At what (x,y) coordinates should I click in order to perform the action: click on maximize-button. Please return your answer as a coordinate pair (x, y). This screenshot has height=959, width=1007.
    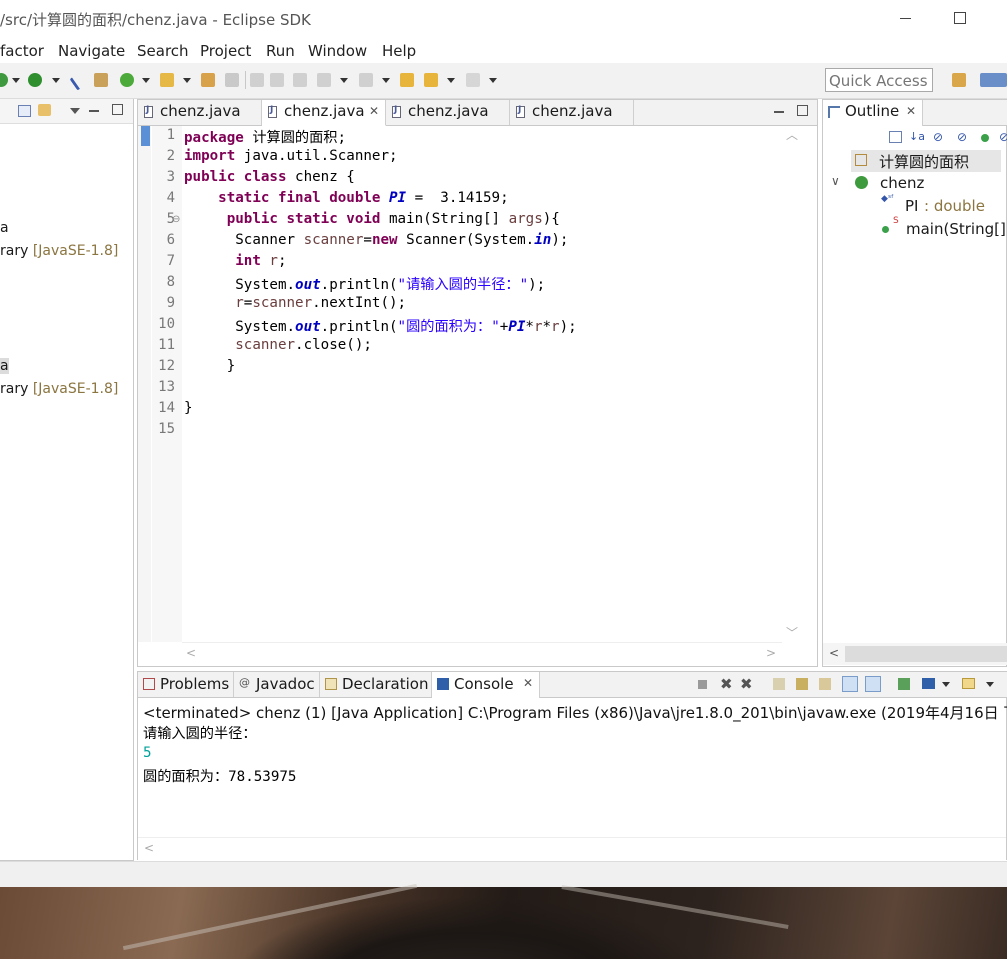
    Looking at the image, I should click on (960, 17).